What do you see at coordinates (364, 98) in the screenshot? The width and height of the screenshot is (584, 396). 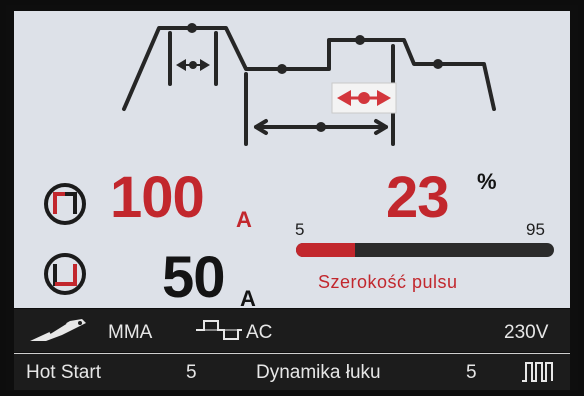 I see `pulse-width-highlight` at bounding box center [364, 98].